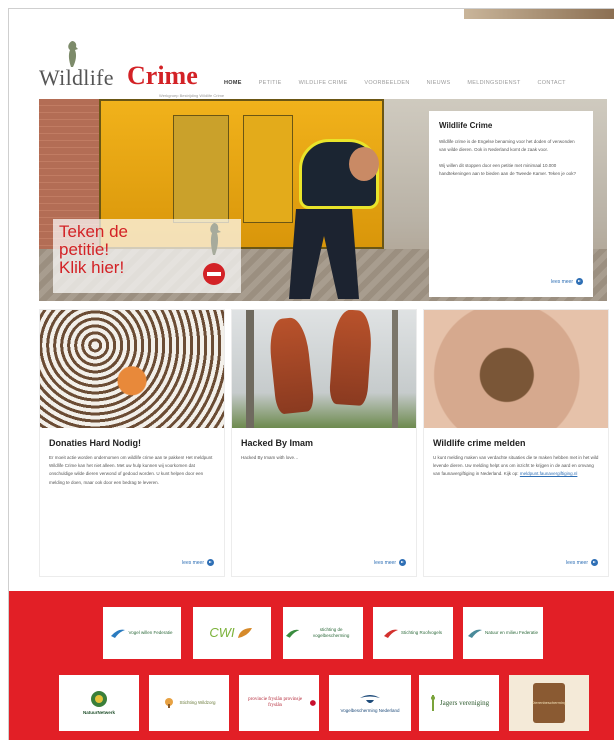  Describe the element at coordinates (466, 125) in the screenshot. I see `hero-card-title: Wildlife Crime` at that location.